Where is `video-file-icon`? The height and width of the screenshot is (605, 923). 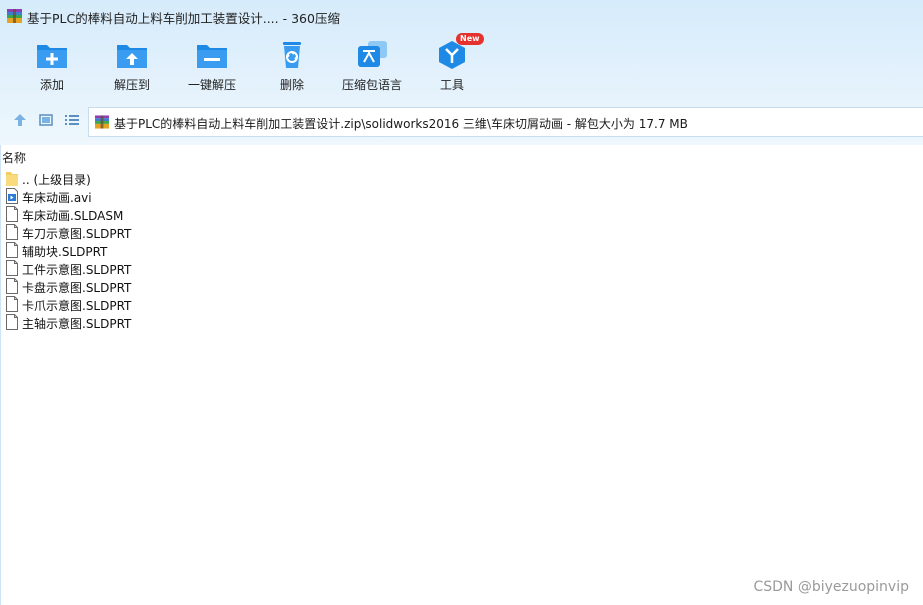
video-file-icon is located at coordinates (12, 196).